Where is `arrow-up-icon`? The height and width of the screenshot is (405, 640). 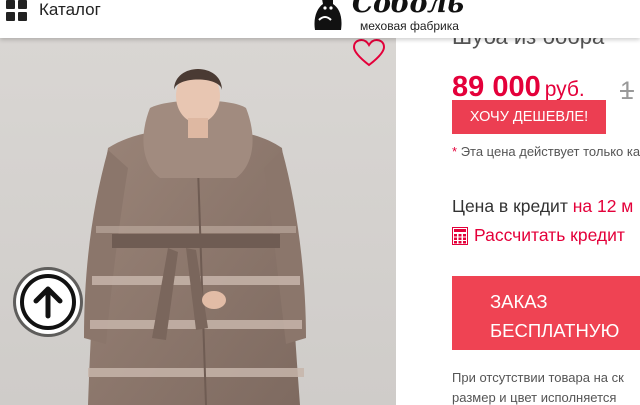
arrow-up-icon is located at coordinates (48, 302).